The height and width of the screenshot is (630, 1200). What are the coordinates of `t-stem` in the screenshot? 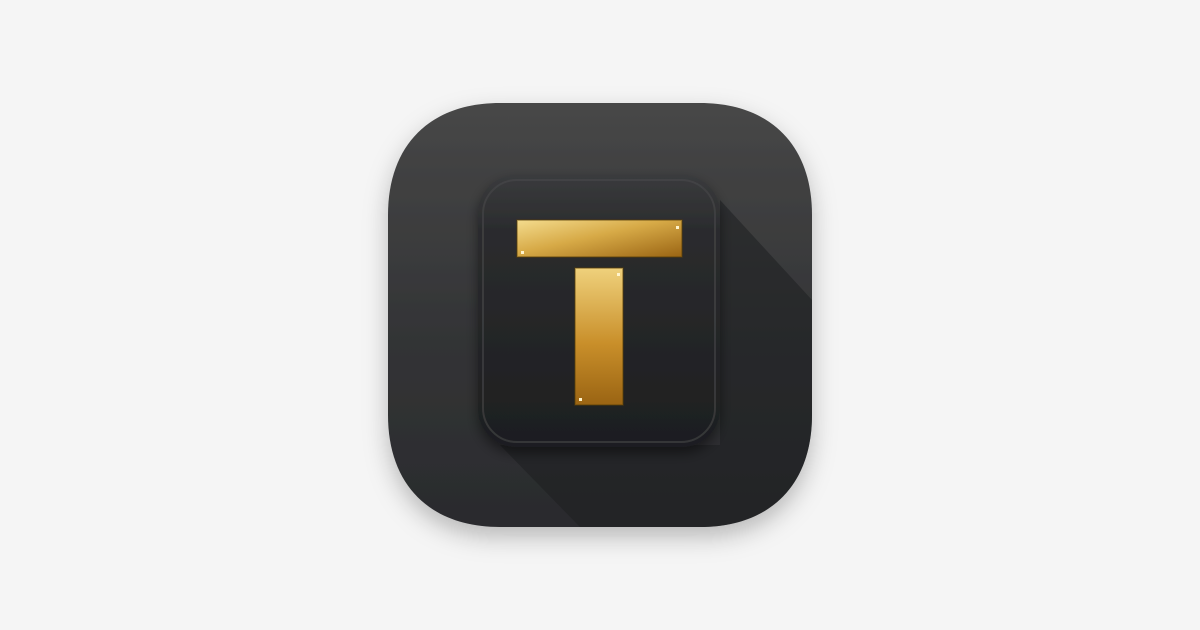 It's located at (599, 336).